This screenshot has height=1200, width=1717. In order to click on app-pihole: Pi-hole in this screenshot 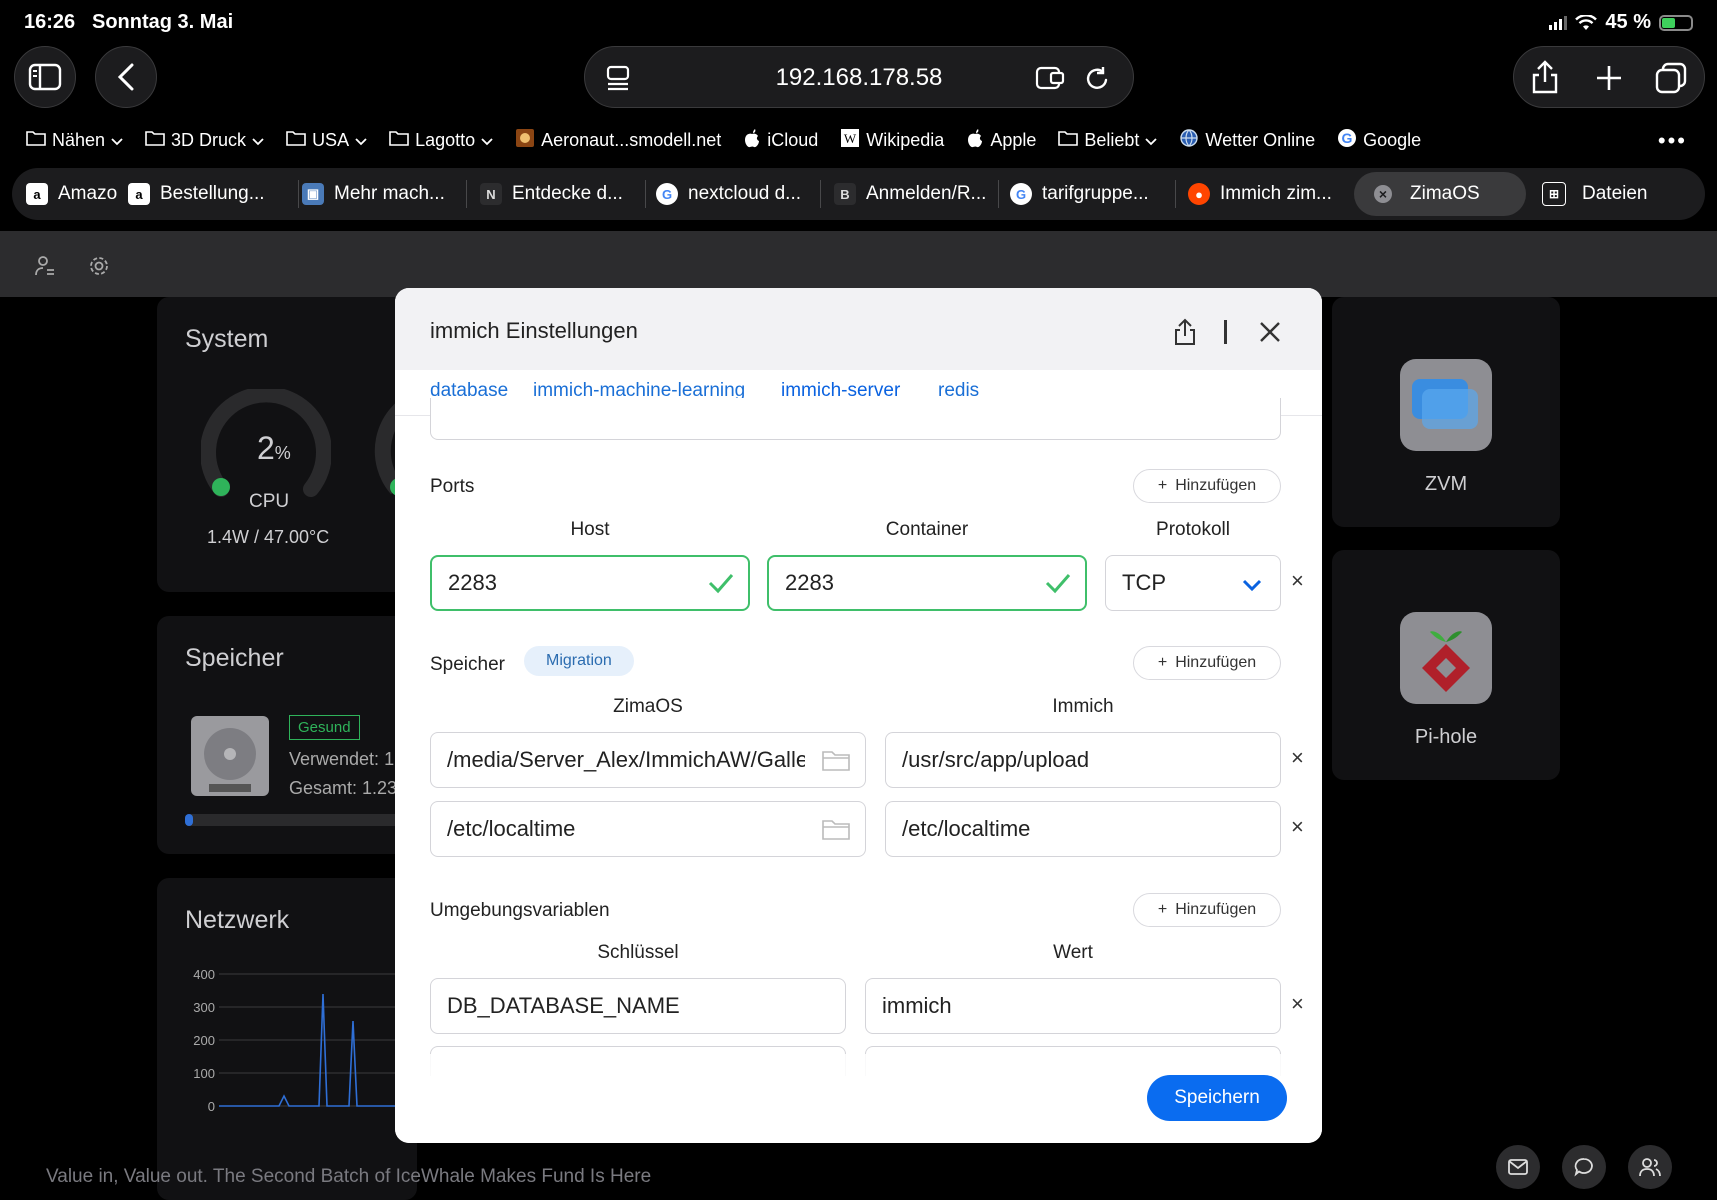, I will do `click(1446, 665)`.